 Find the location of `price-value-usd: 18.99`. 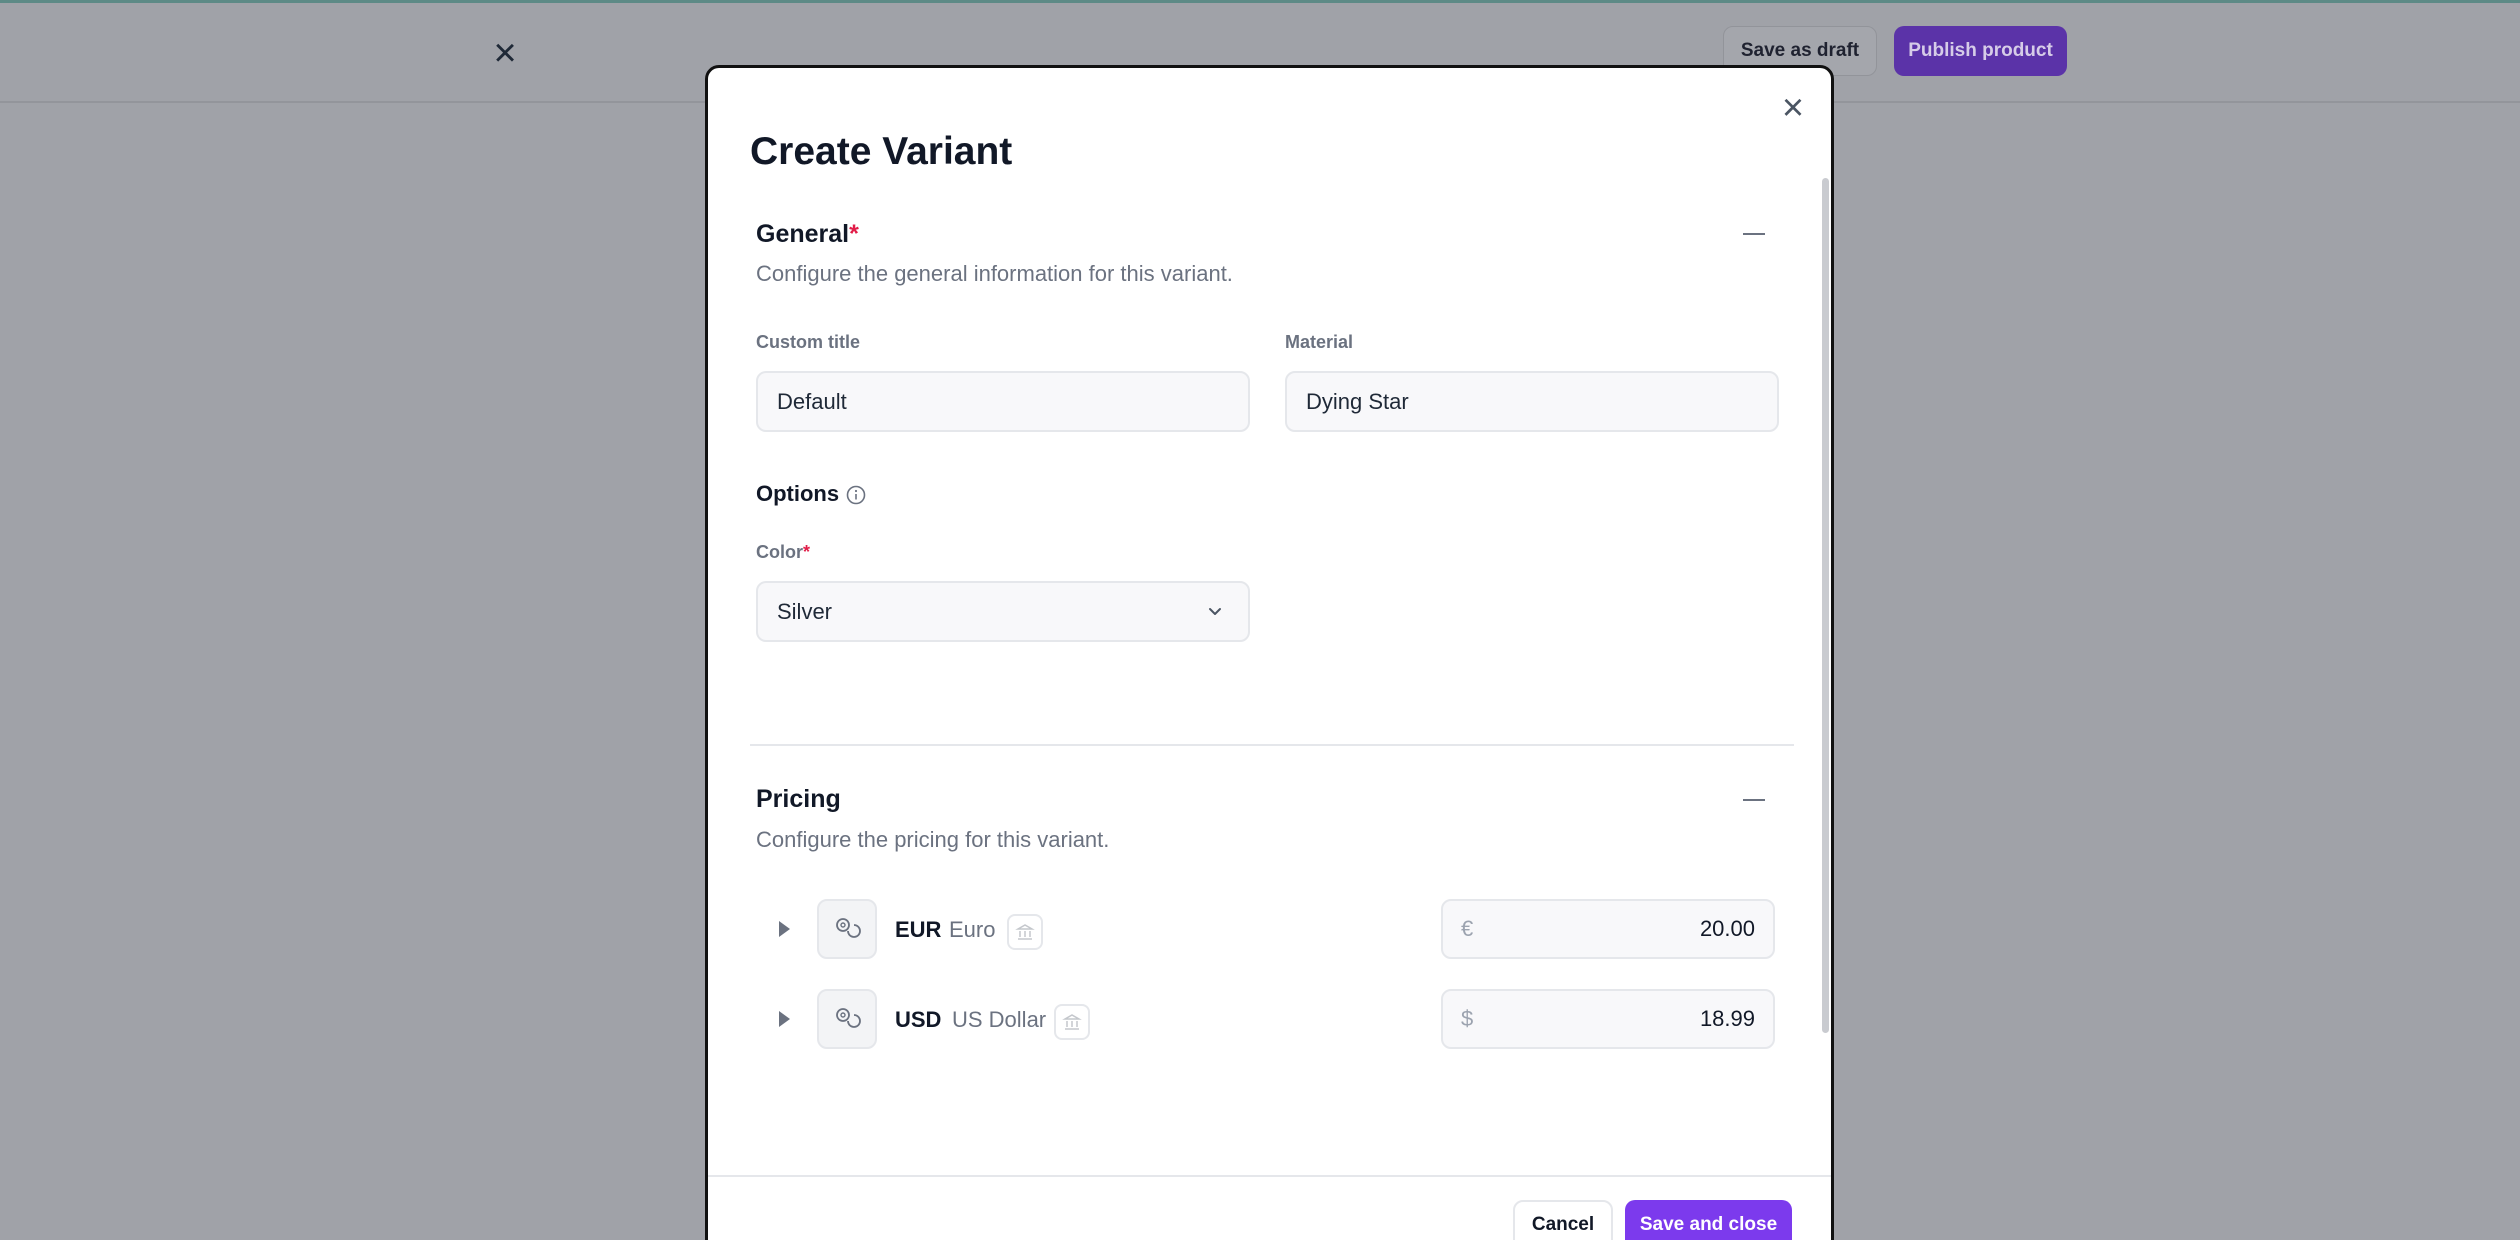

price-value-usd: 18.99 is located at coordinates (1727, 1018).